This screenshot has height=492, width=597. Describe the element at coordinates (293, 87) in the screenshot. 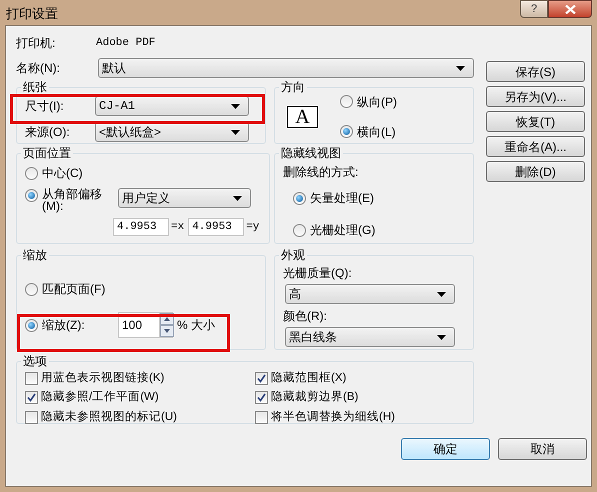

I see `group-title: 方向` at that location.